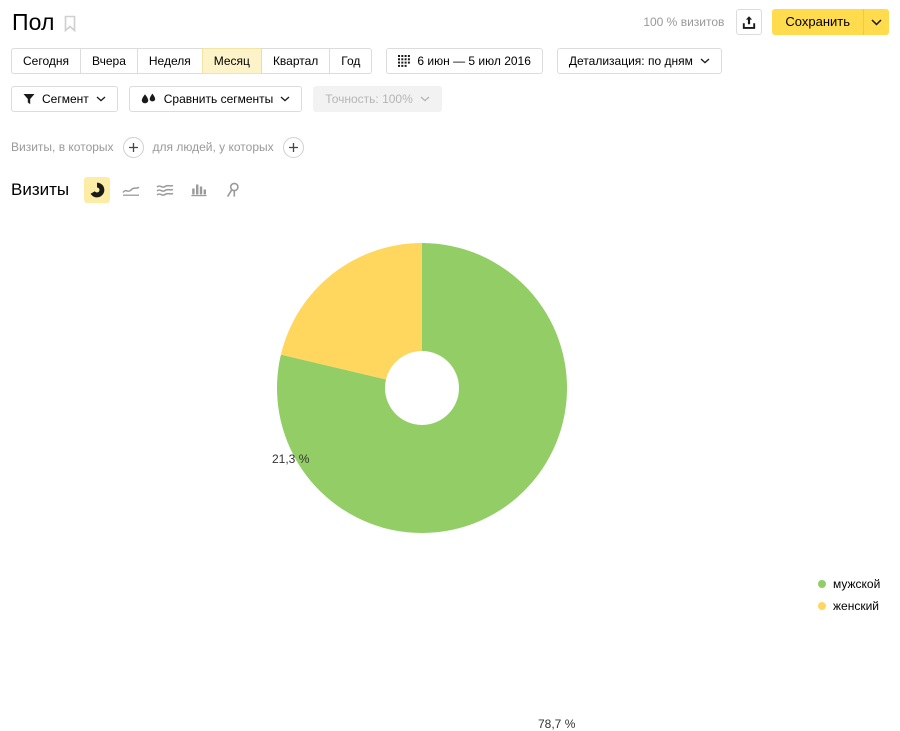  I want to click on legend-item-female: женский, so click(849, 606).